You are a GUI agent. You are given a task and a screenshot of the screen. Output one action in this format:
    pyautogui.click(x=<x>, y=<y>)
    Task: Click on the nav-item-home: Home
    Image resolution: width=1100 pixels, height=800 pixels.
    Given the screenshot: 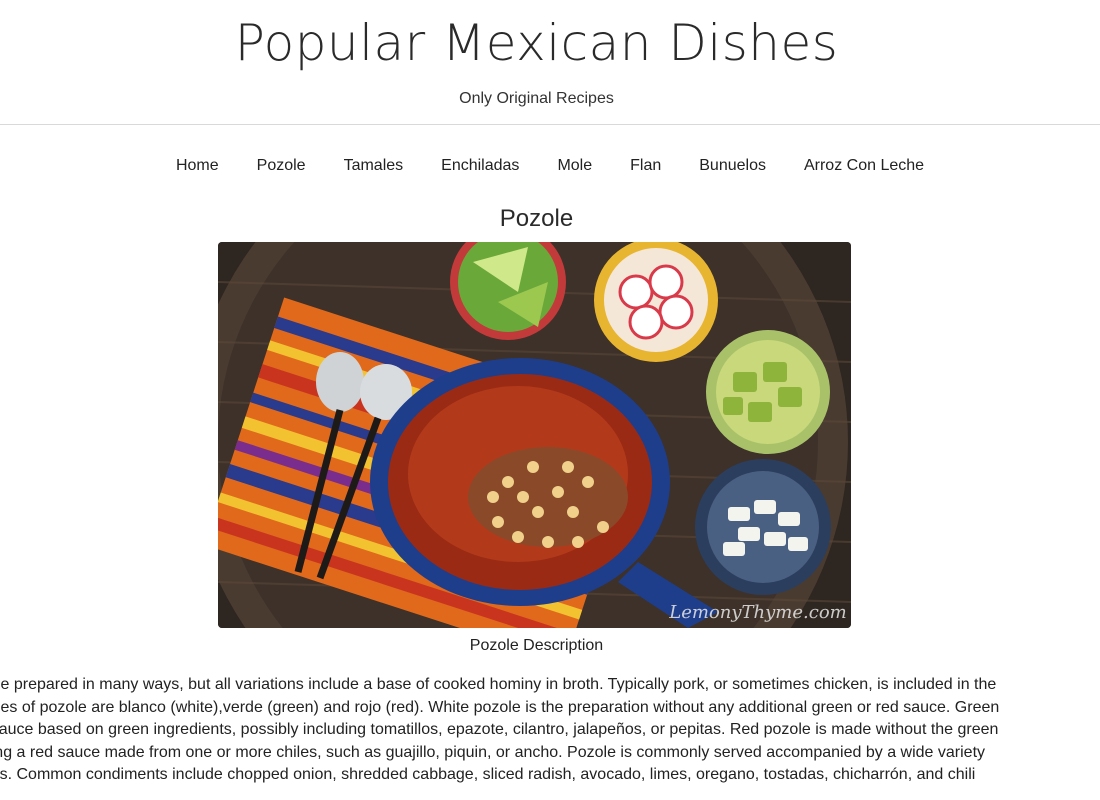 What is the action you would take?
    pyautogui.click(x=197, y=166)
    